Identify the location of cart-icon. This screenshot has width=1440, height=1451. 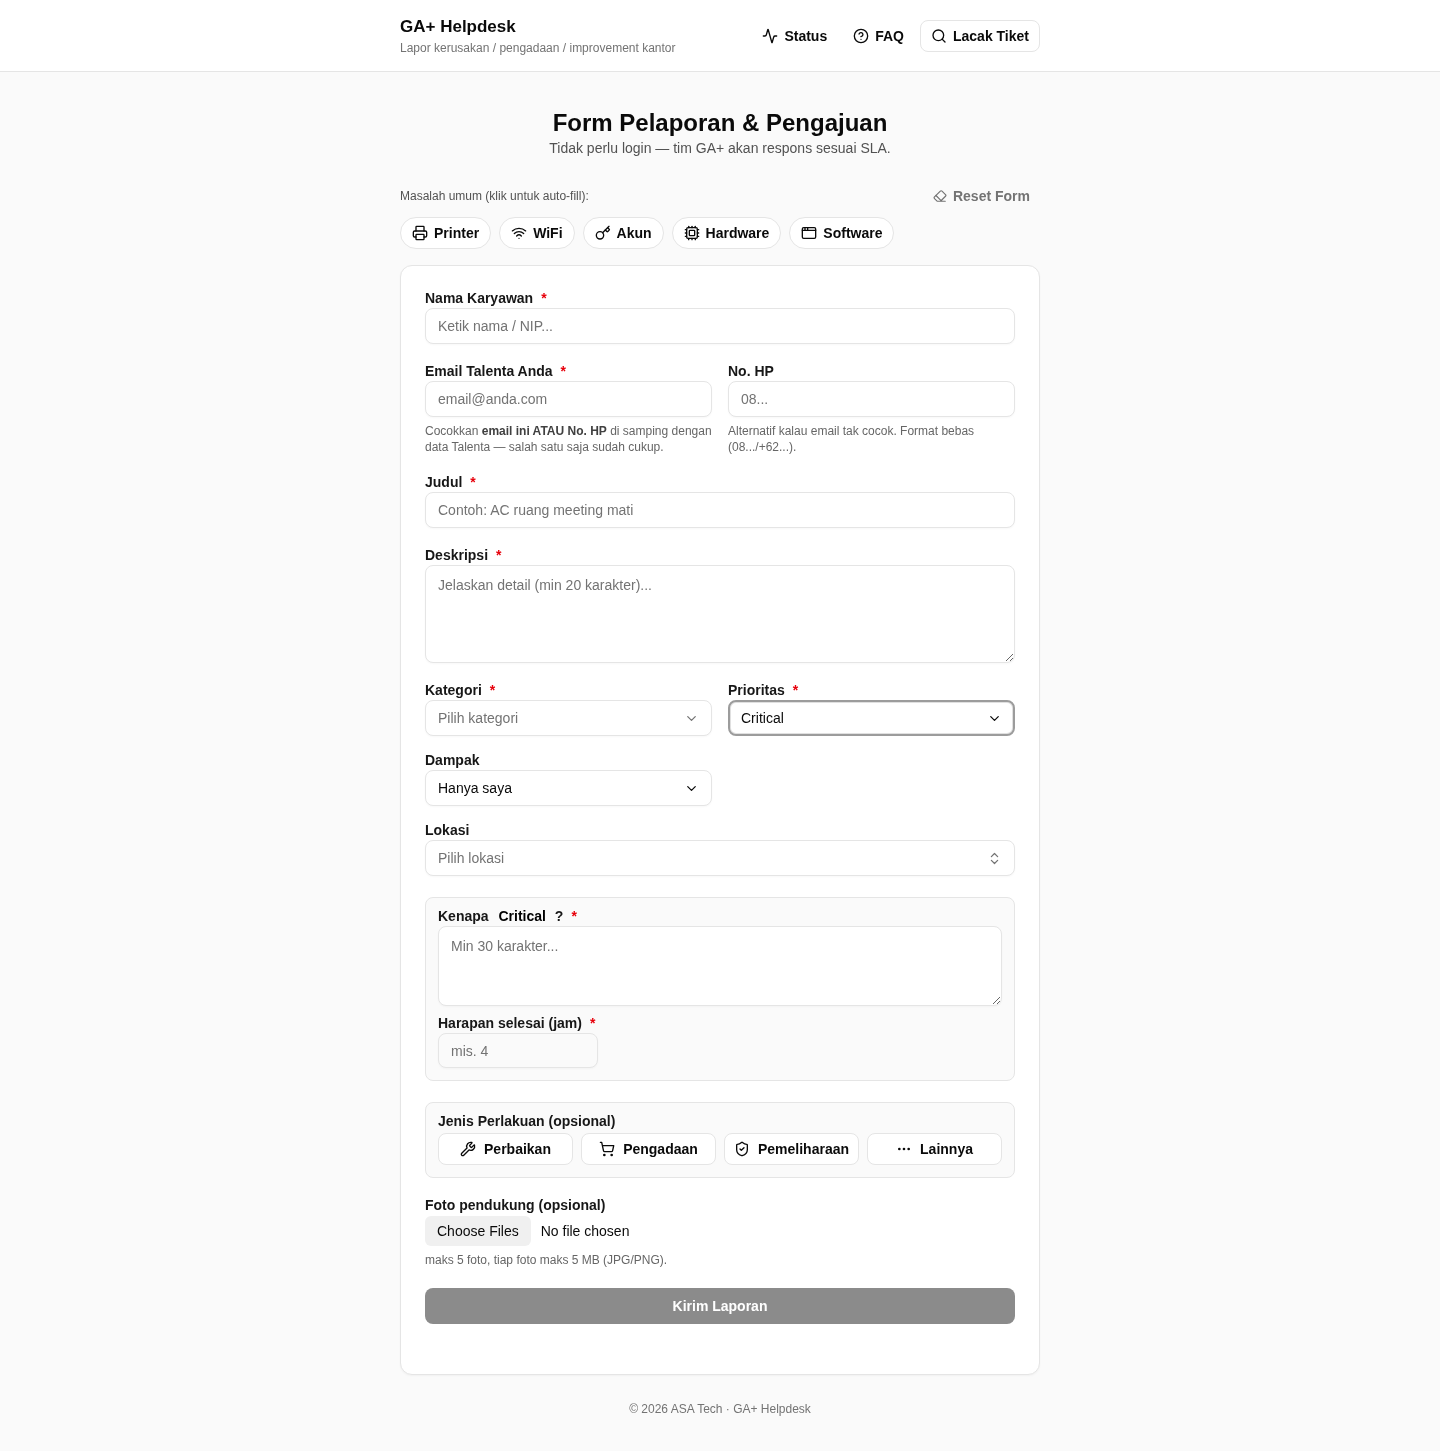
(607, 1149).